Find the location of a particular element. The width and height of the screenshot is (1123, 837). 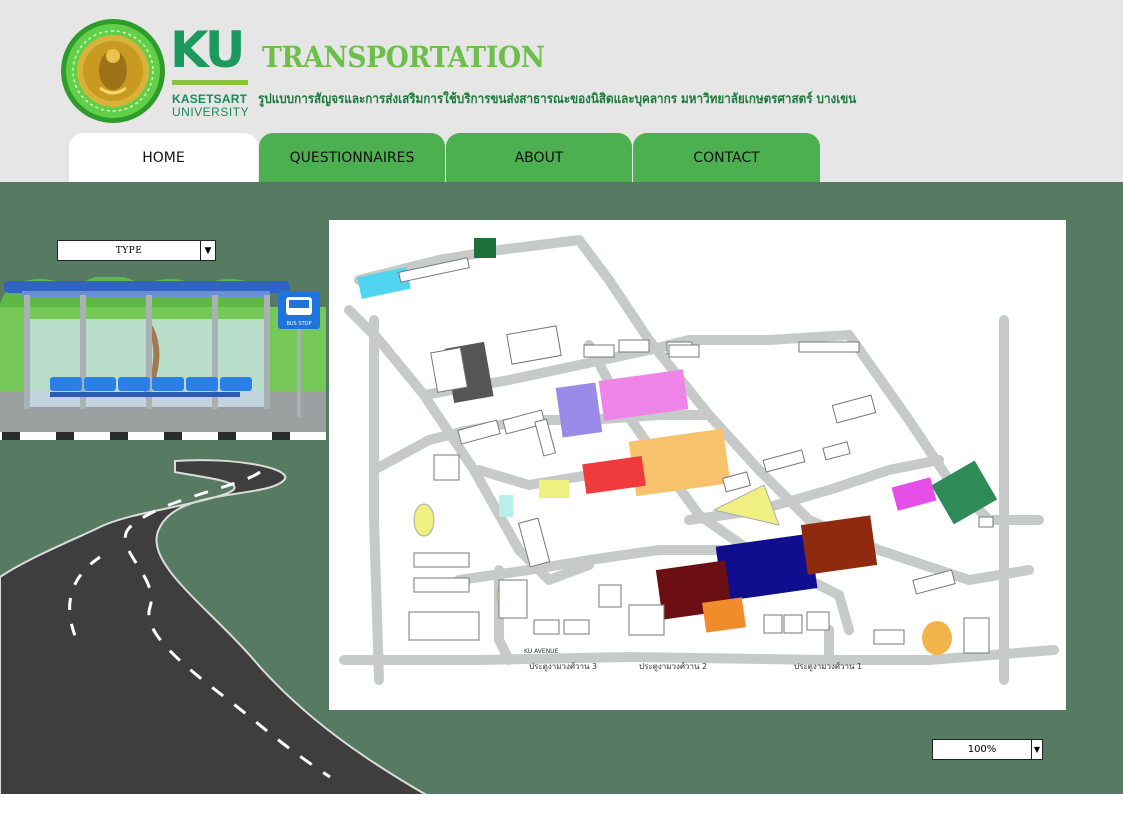

tab-questionnaires: QUESTIONNAIRES is located at coordinates (352, 158).